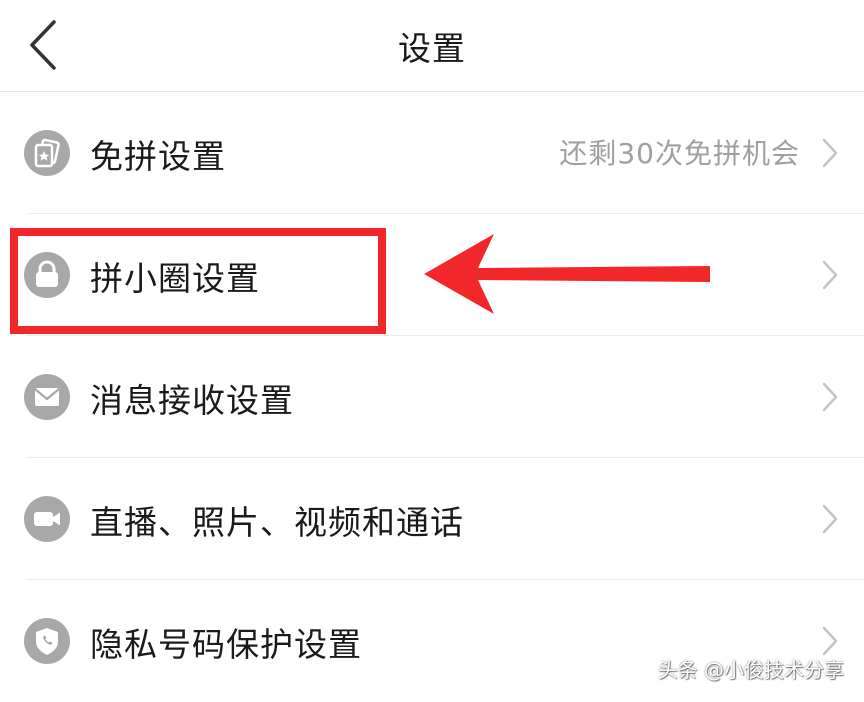 This screenshot has height=702, width=864. I want to click on shield-phone-icon, so click(47, 641).